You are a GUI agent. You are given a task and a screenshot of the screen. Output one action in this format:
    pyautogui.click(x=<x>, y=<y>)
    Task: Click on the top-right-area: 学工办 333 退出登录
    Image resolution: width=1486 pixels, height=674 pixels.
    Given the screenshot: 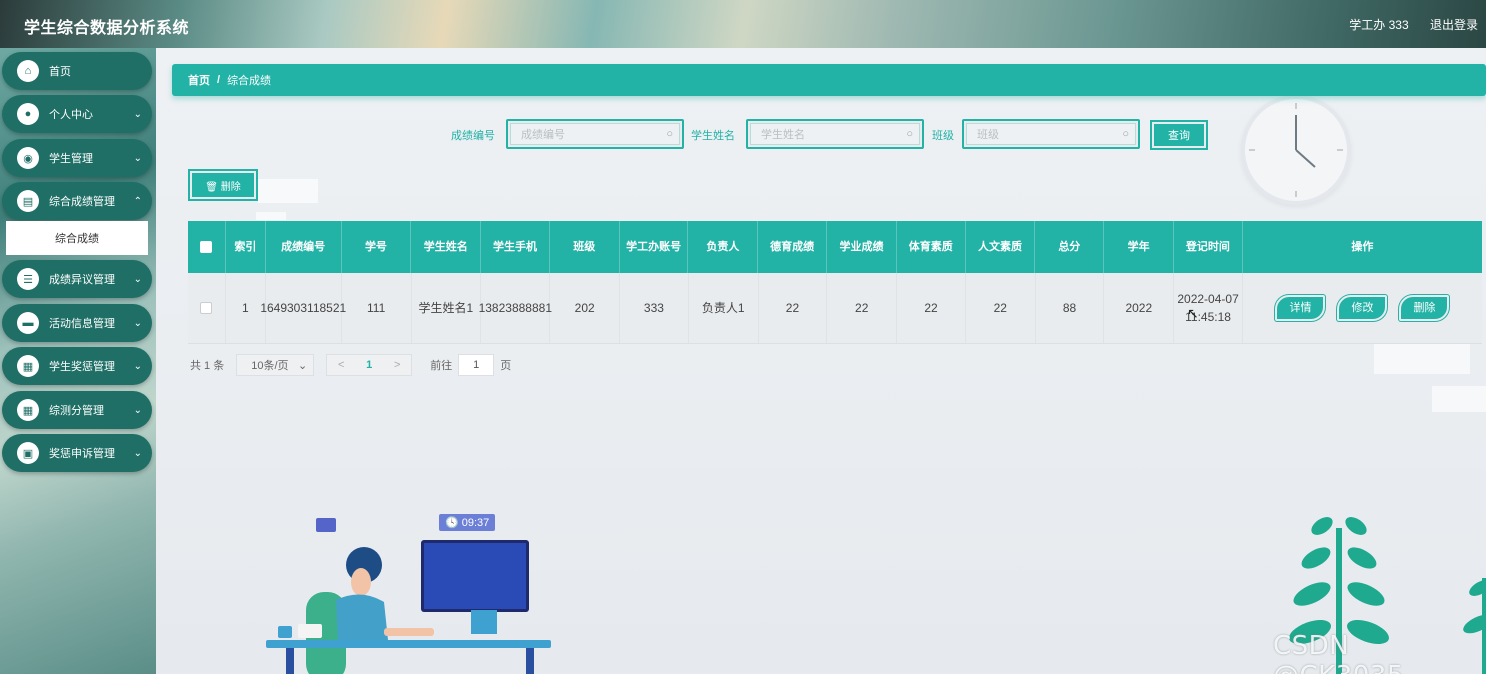 What is the action you would take?
    pyautogui.click(x=1404, y=24)
    